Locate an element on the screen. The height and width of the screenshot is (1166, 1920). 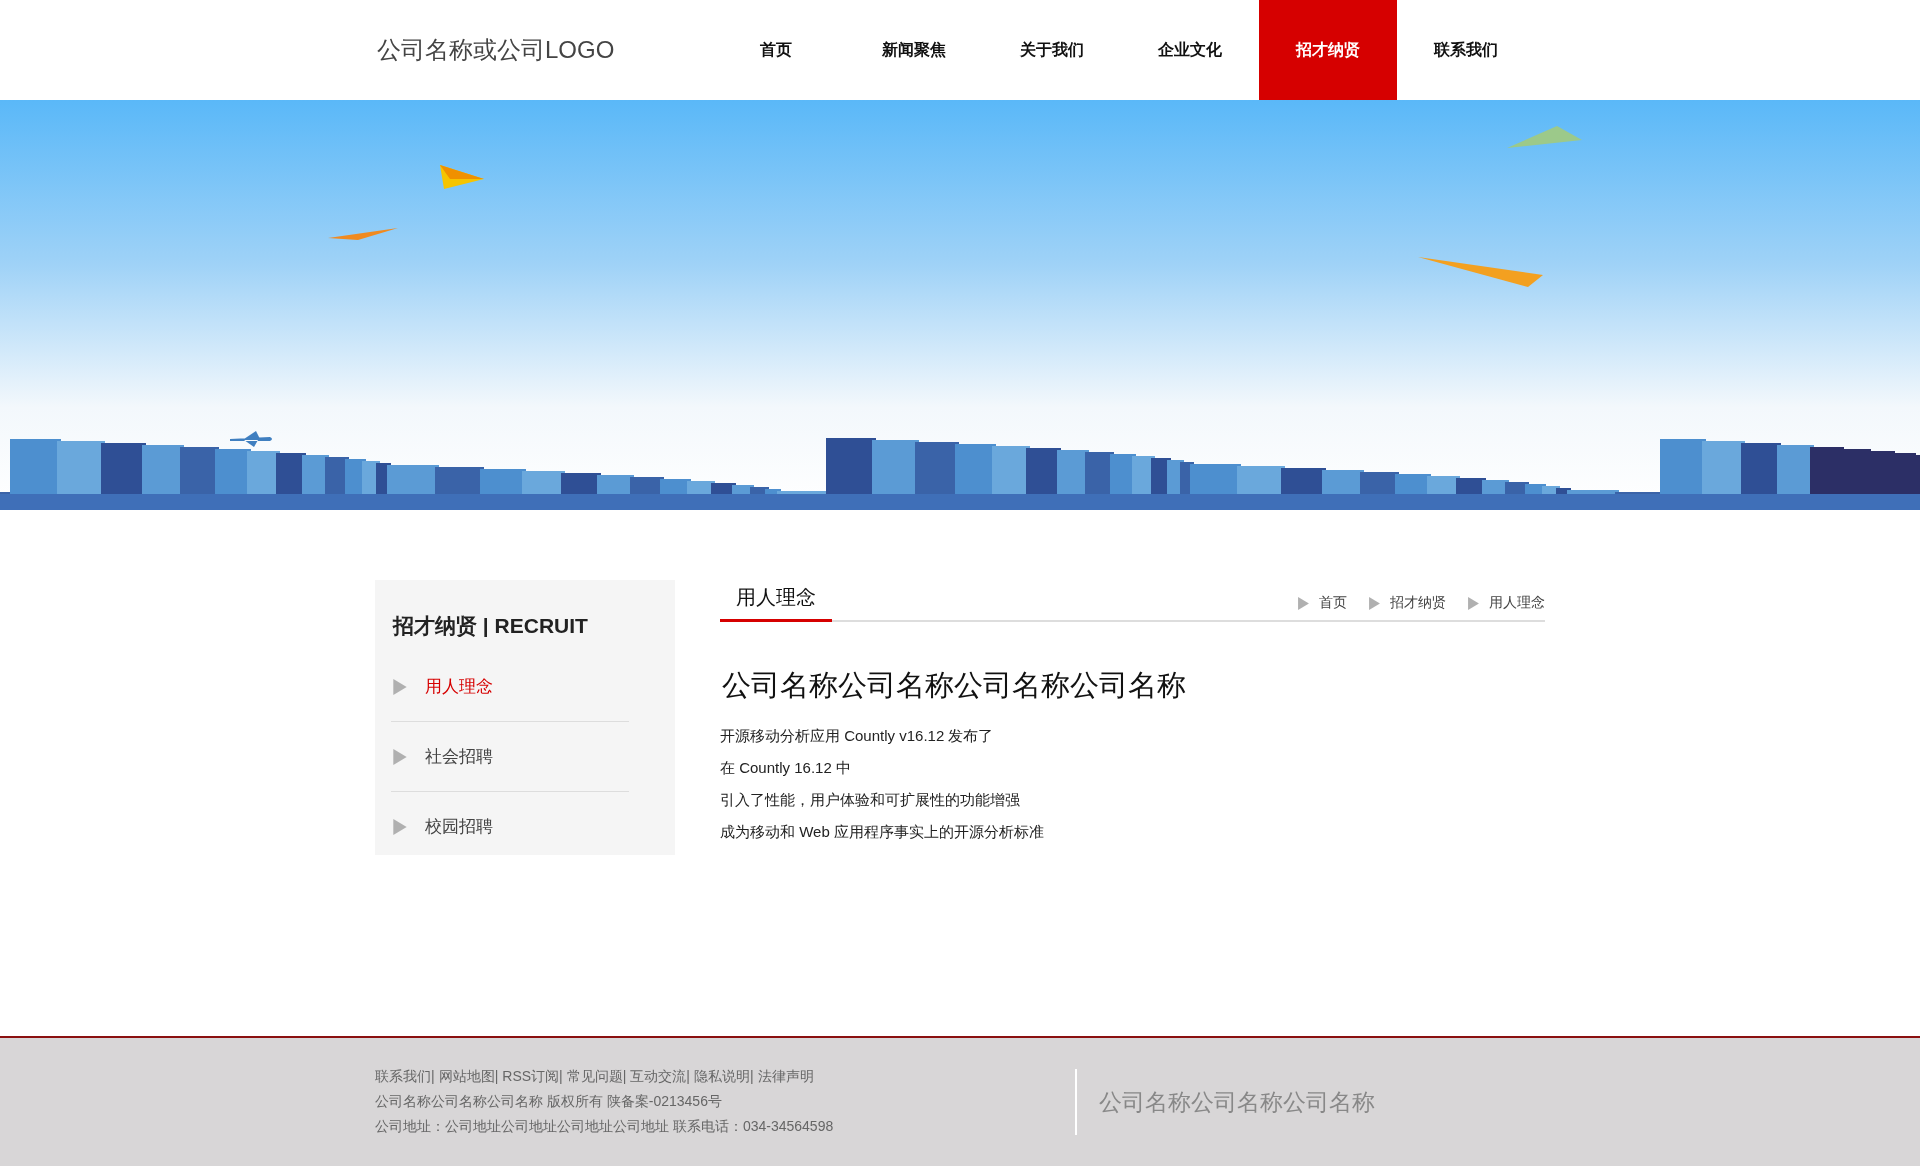
footer-link: 隐私说明| is located at coordinates (724, 1077).